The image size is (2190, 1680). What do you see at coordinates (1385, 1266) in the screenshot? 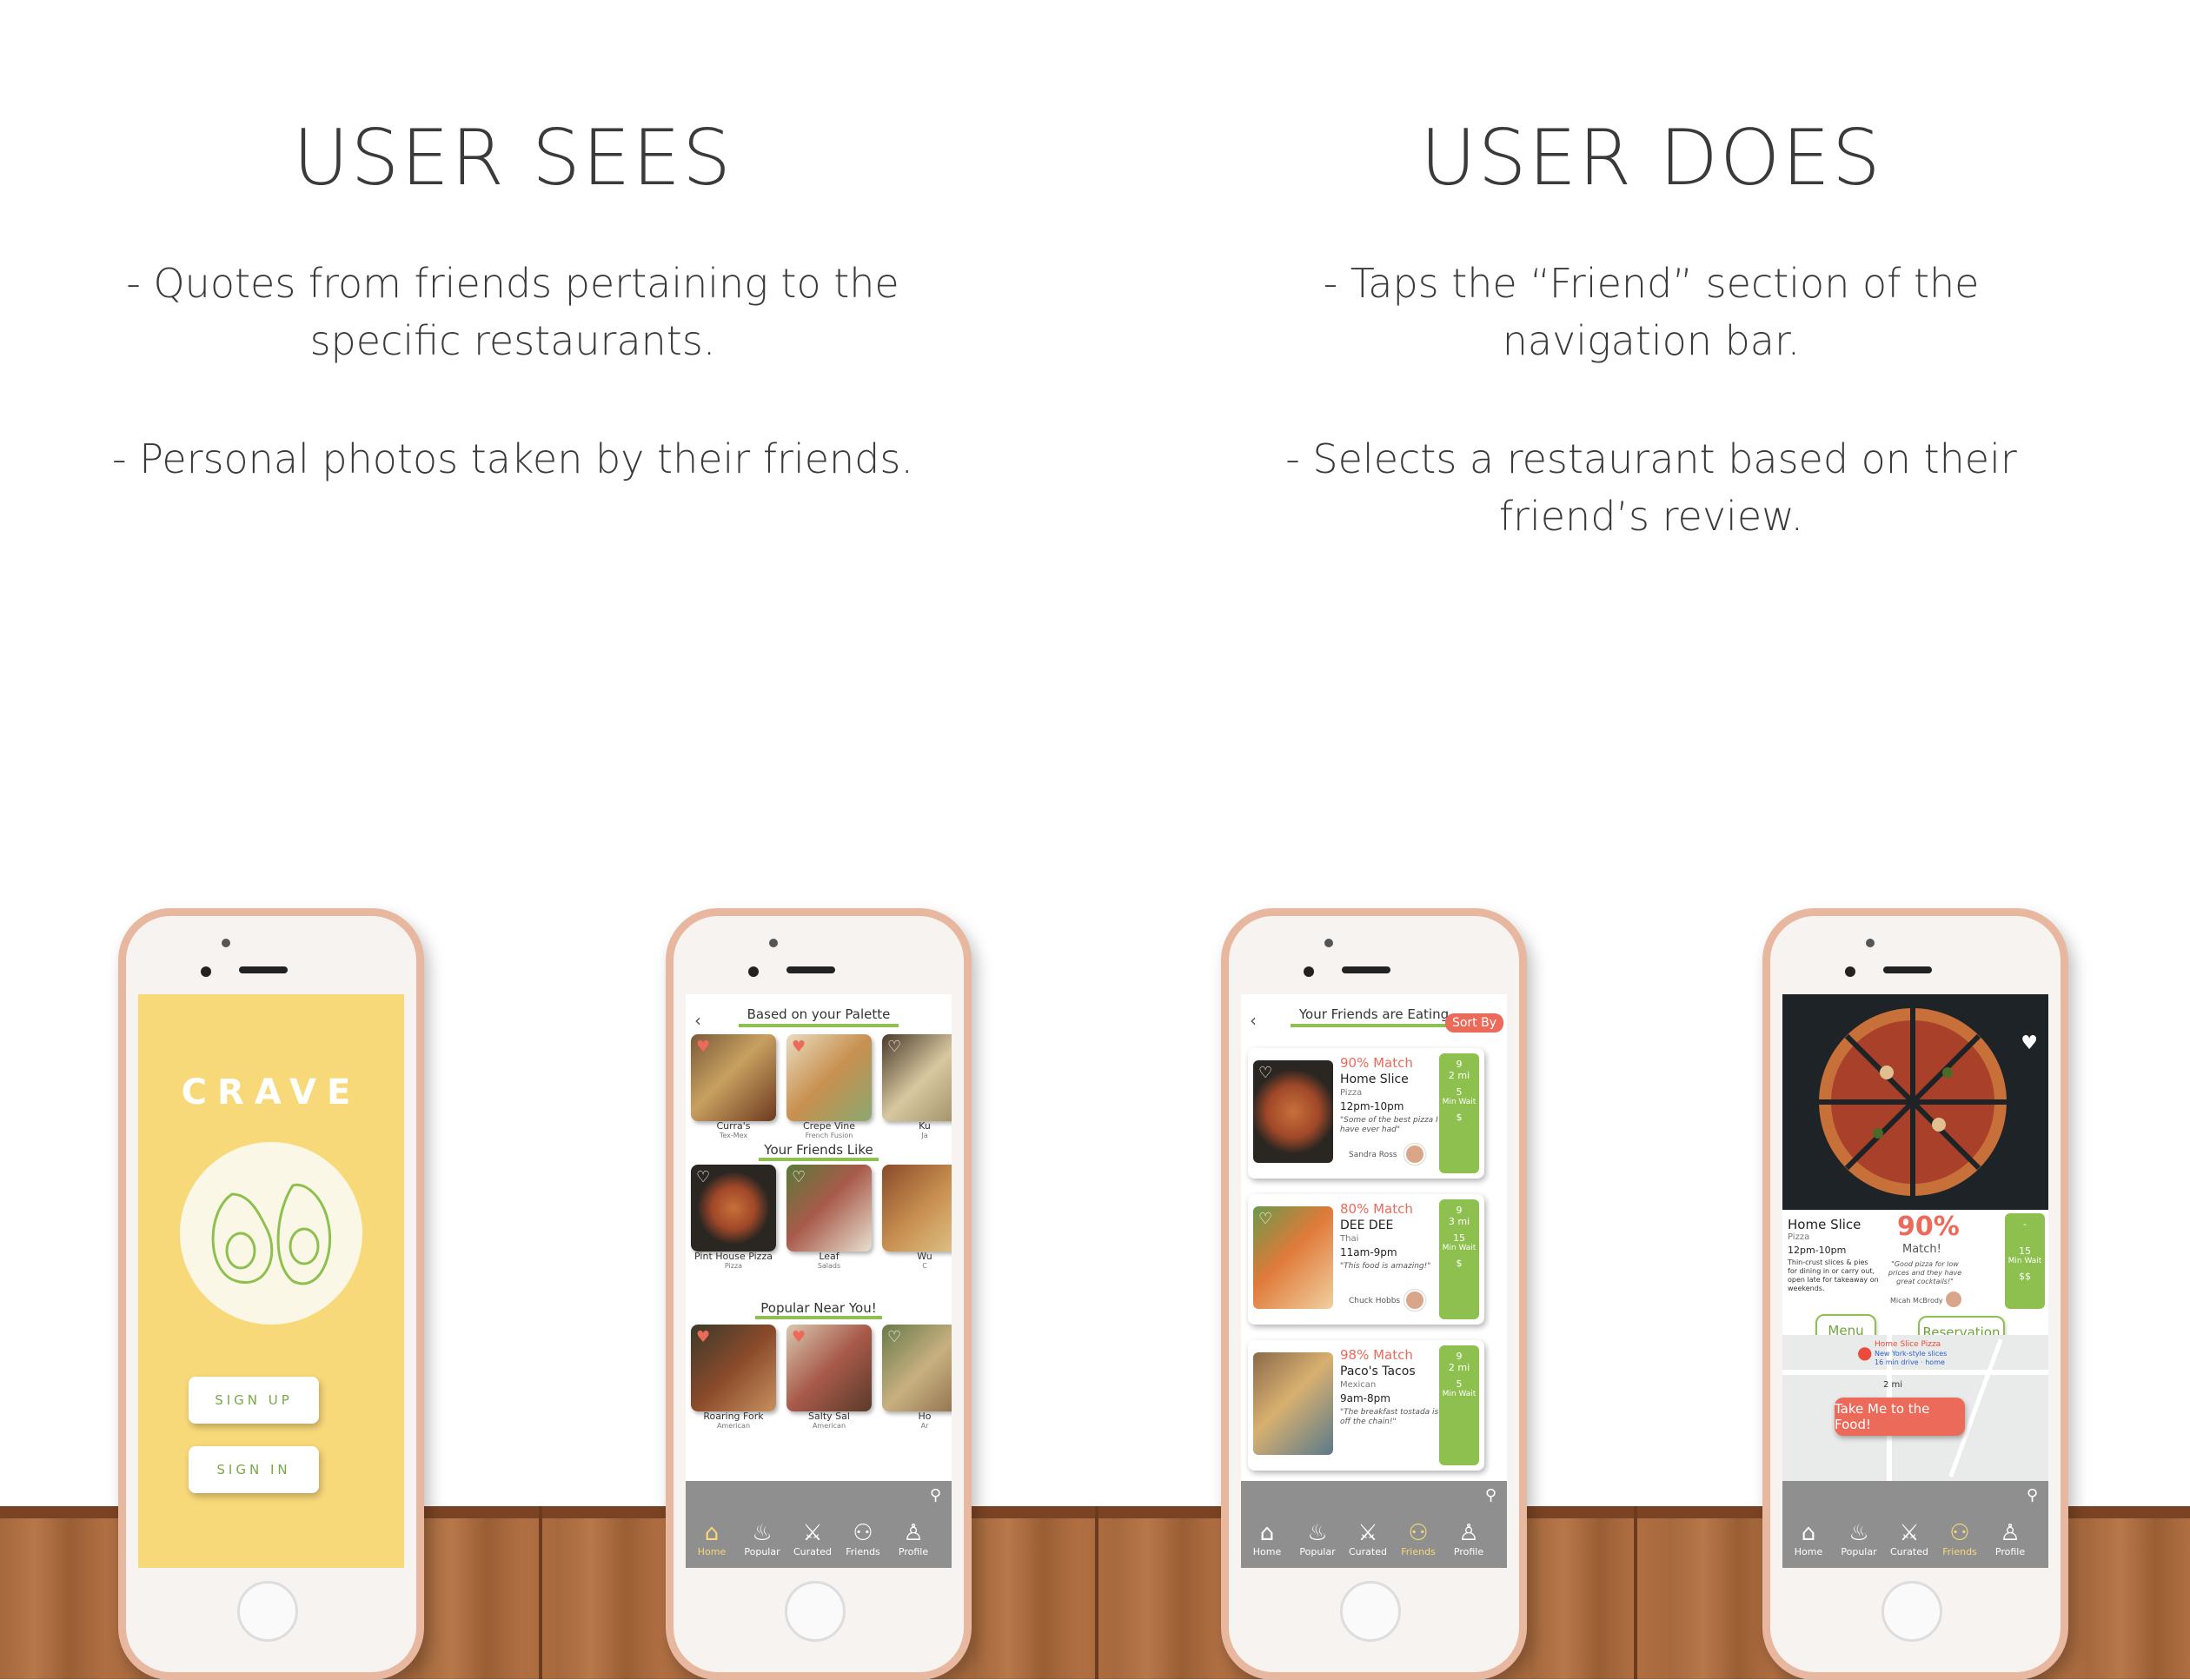
I see `friend-quote: "This food is amazing!"` at bounding box center [1385, 1266].